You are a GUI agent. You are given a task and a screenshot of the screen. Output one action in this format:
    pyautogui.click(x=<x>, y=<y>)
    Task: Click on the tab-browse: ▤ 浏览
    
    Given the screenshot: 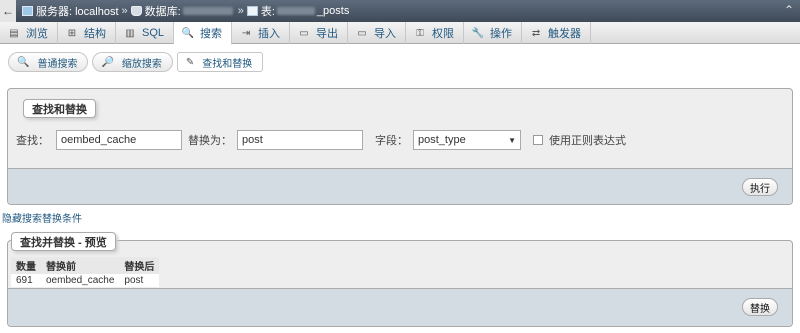 What is the action you would take?
    pyautogui.click(x=29, y=33)
    